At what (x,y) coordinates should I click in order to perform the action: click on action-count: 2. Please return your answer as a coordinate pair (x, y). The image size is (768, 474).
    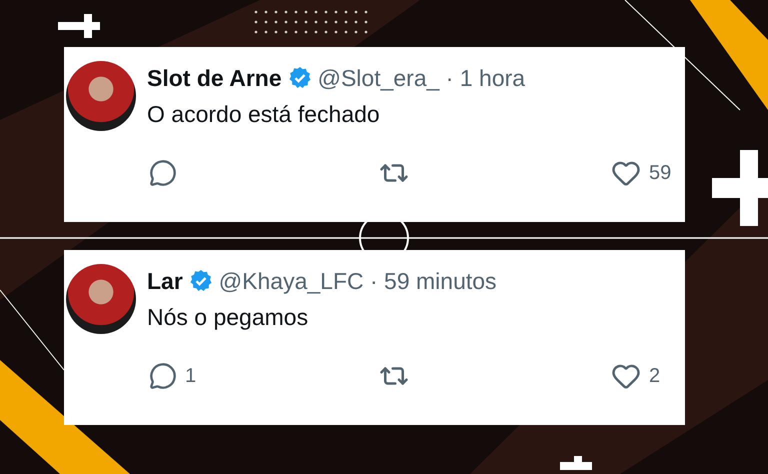
    Looking at the image, I should click on (654, 376).